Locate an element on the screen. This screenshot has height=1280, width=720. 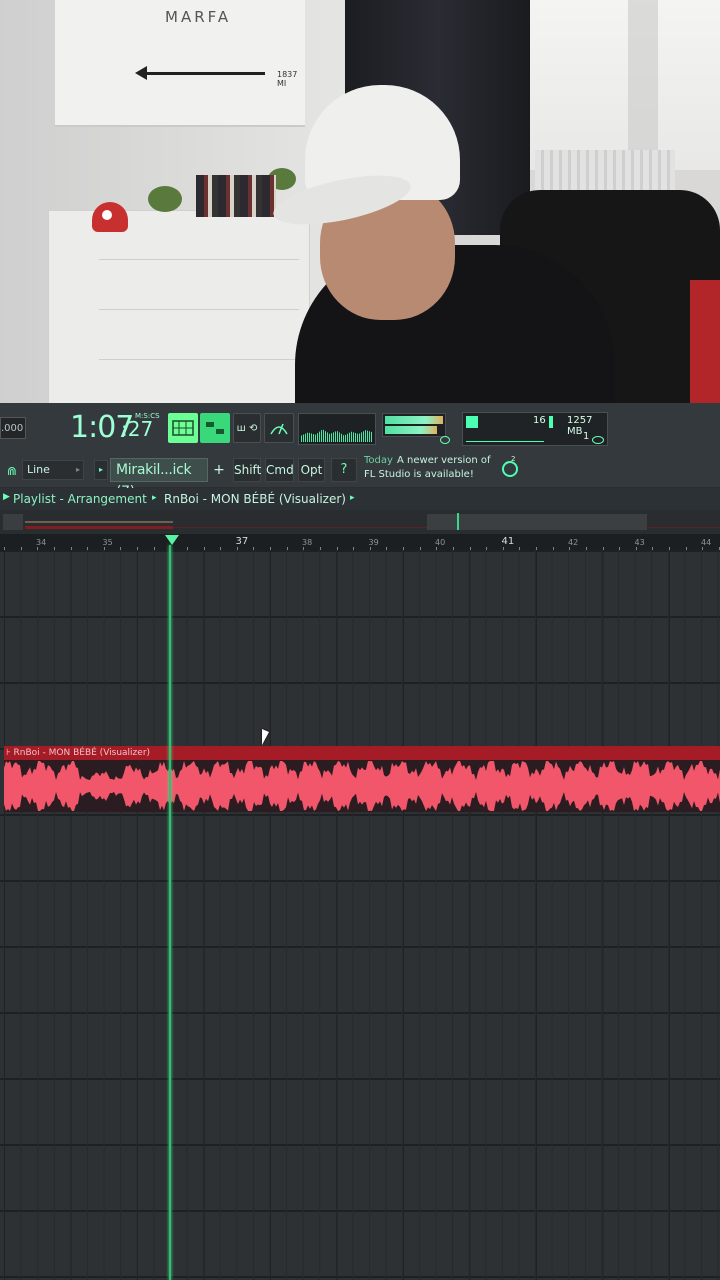
cpu-bar is located at coordinates (551, 422).